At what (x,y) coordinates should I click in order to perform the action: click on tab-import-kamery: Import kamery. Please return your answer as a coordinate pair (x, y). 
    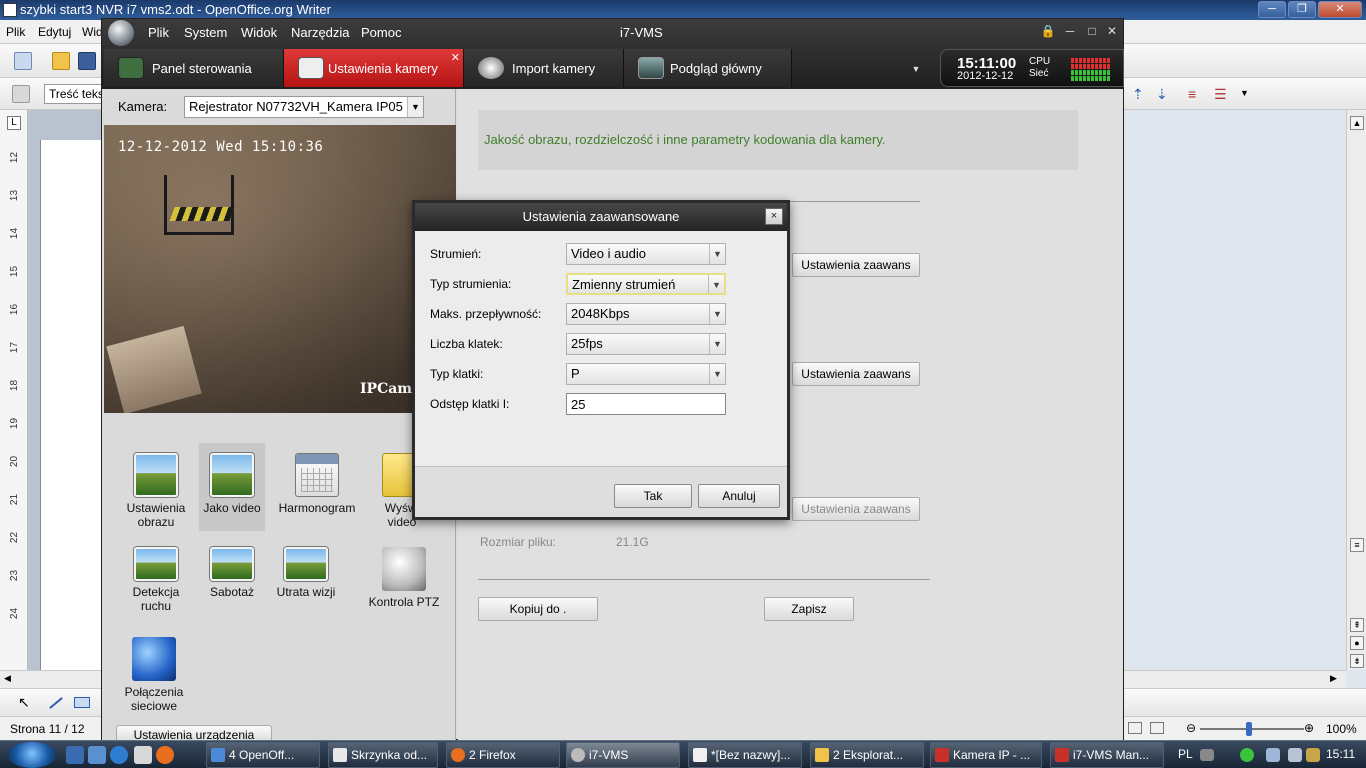
    Looking at the image, I should click on (544, 68).